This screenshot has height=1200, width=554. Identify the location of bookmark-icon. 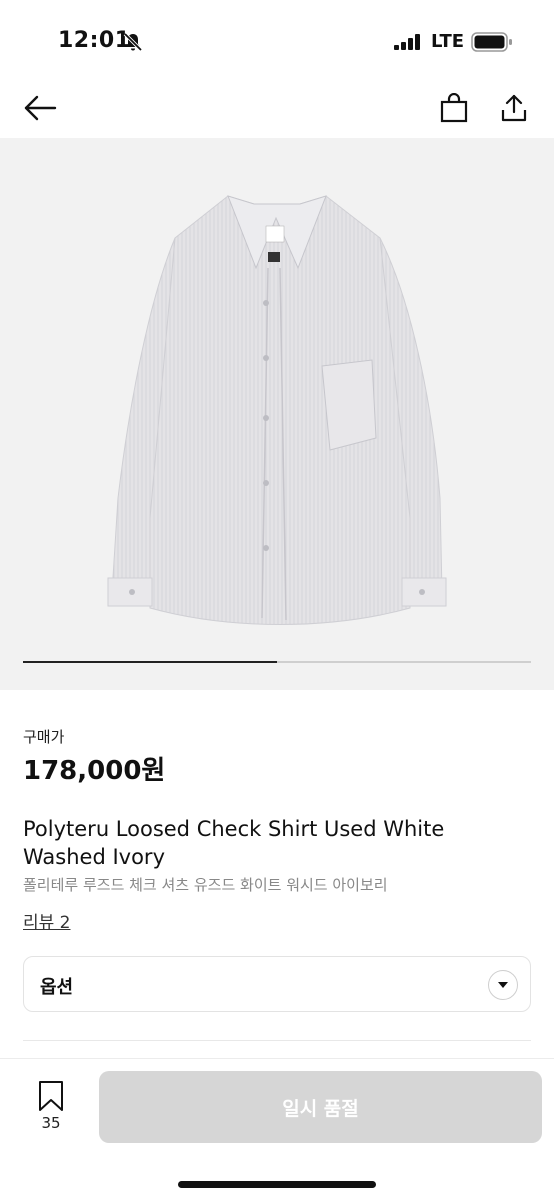
(51, 1096).